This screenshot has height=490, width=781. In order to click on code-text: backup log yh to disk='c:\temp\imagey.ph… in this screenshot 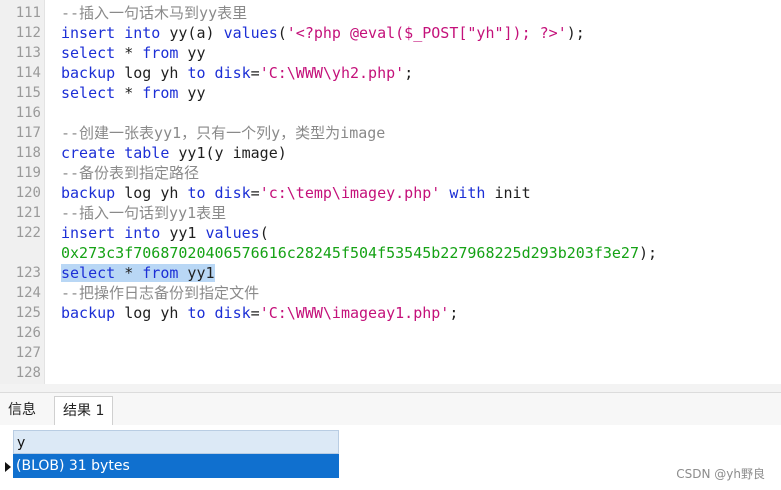, I will do `click(296, 193)`.